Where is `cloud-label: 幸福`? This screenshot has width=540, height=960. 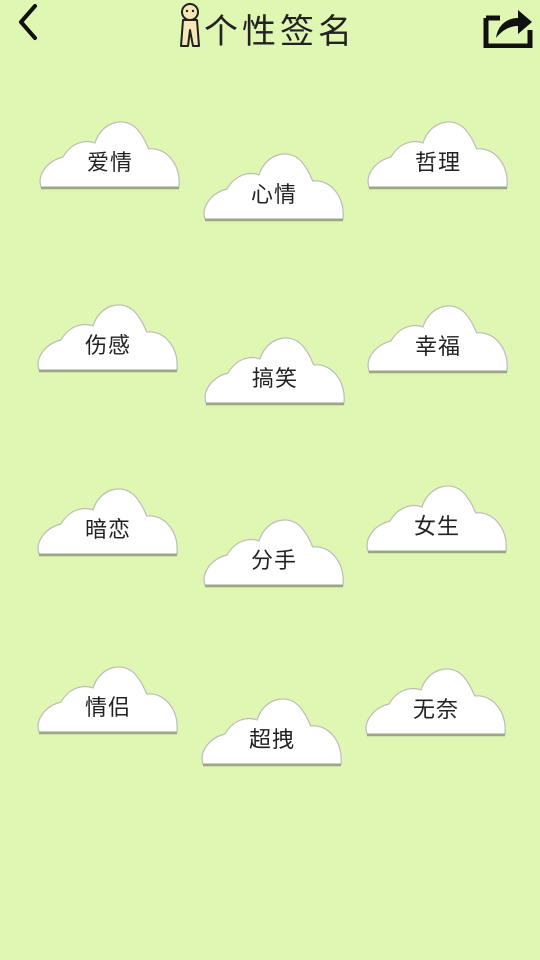
cloud-label: 幸福 is located at coordinates (437, 347).